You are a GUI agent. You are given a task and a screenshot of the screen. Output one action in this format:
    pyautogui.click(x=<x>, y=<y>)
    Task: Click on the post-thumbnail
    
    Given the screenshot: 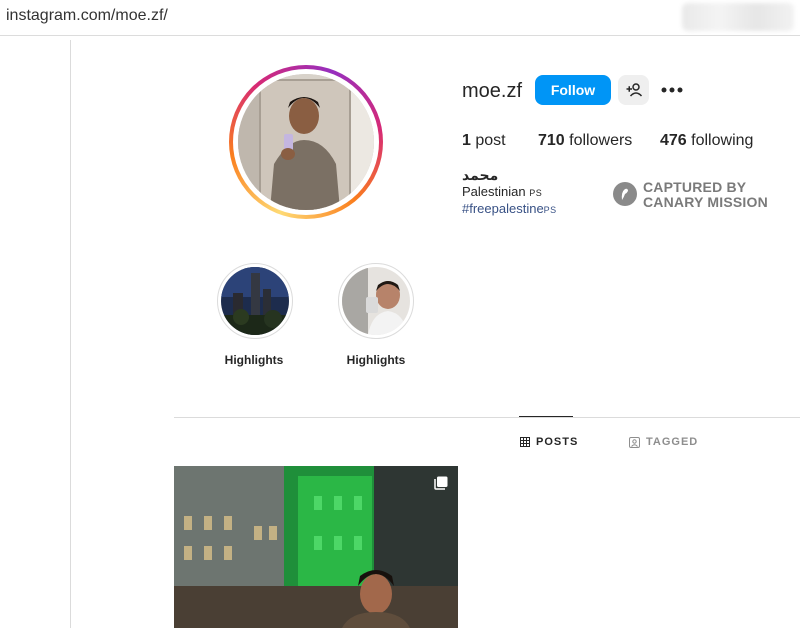 What is the action you would take?
    pyautogui.click(x=316, y=547)
    